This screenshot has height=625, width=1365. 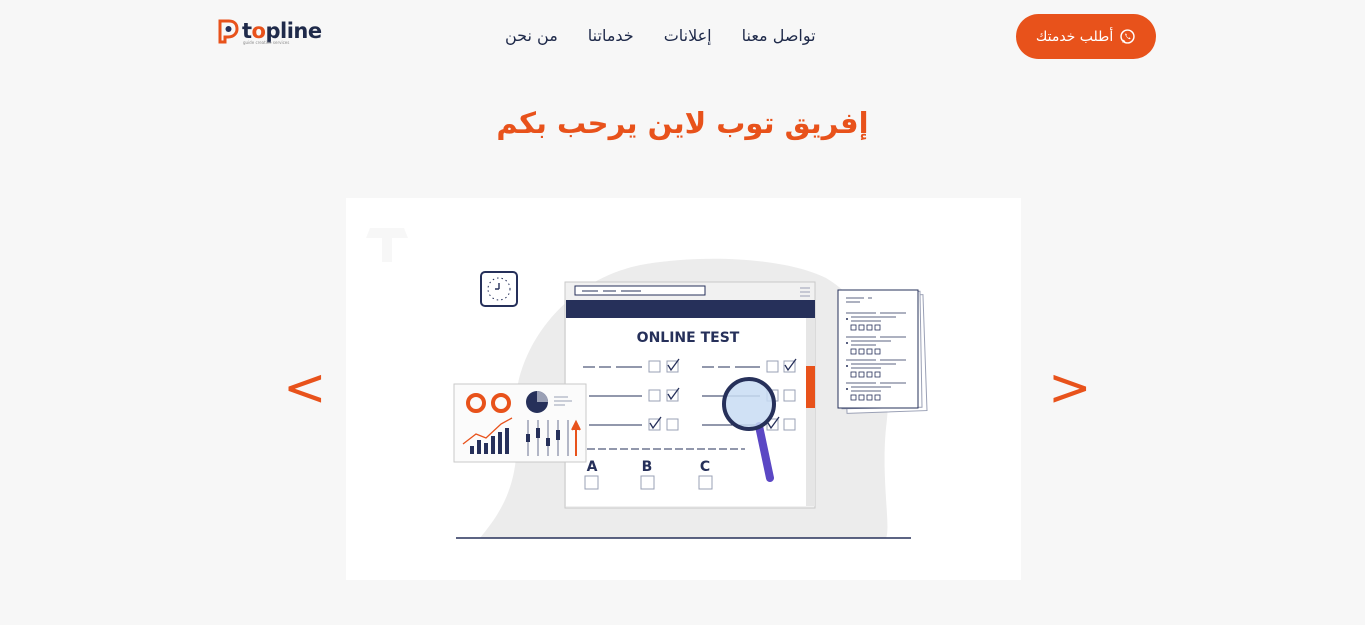 What do you see at coordinates (1070, 388) in the screenshot?
I see `slider-next-button: >` at bounding box center [1070, 388].